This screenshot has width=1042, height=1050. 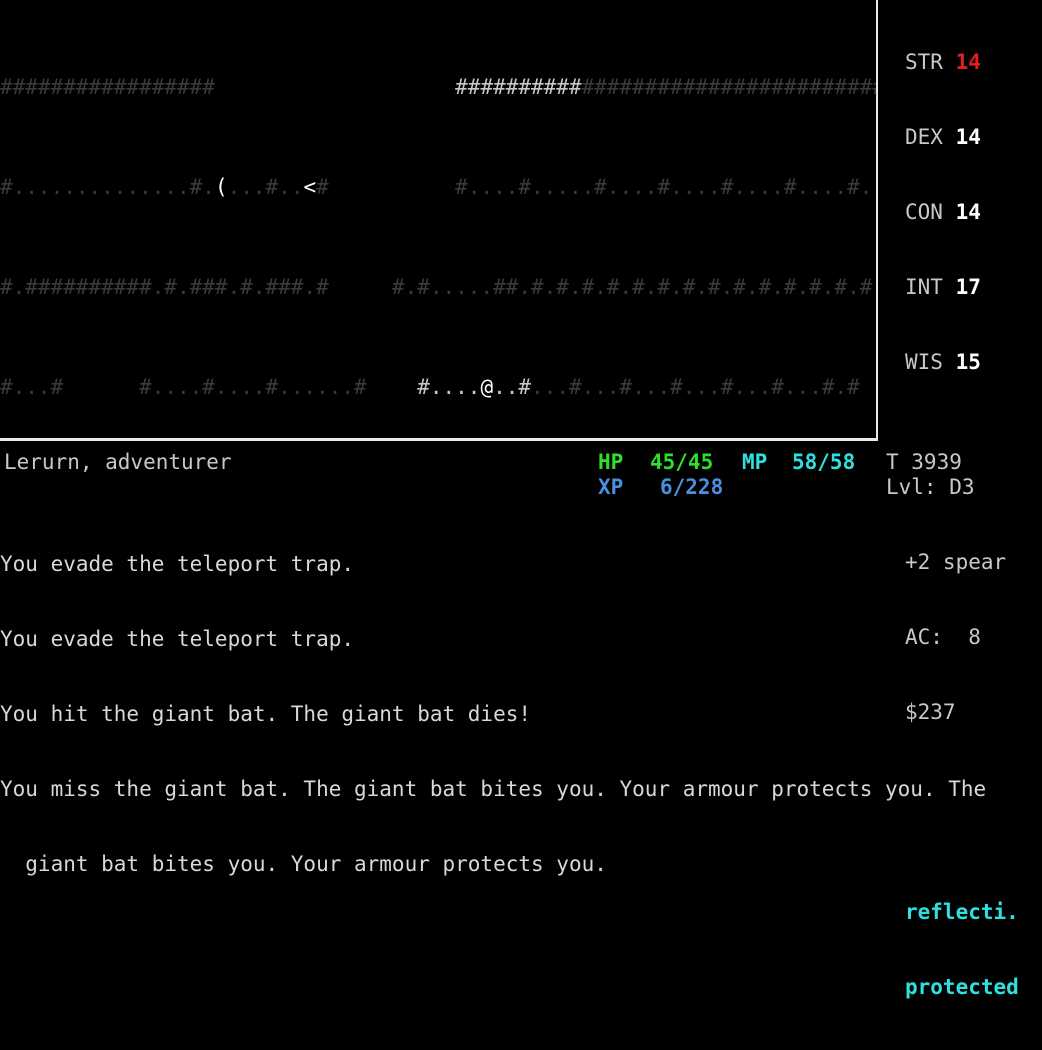 I want to click on player-glyph: @, so click(x=486, y=387).